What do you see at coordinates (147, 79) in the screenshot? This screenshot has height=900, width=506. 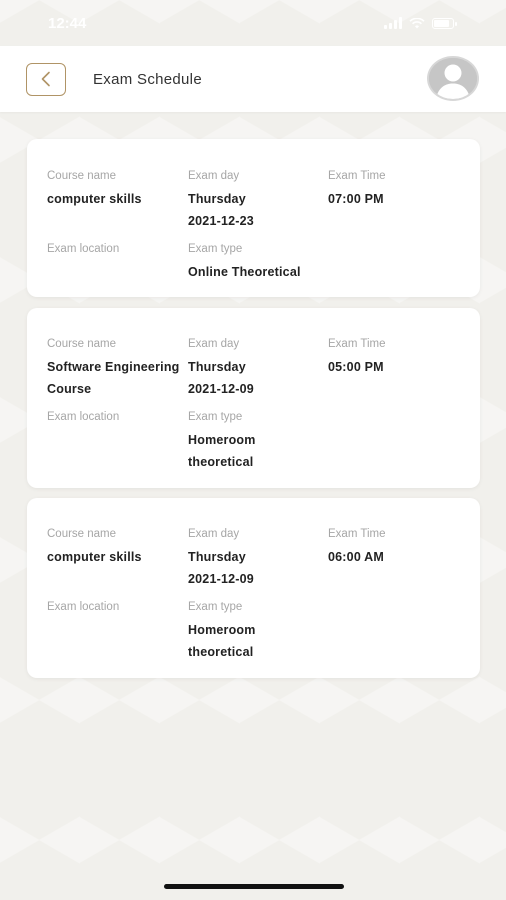 I see `page-title: Exam Schedule` at bounding box center [147, 79].